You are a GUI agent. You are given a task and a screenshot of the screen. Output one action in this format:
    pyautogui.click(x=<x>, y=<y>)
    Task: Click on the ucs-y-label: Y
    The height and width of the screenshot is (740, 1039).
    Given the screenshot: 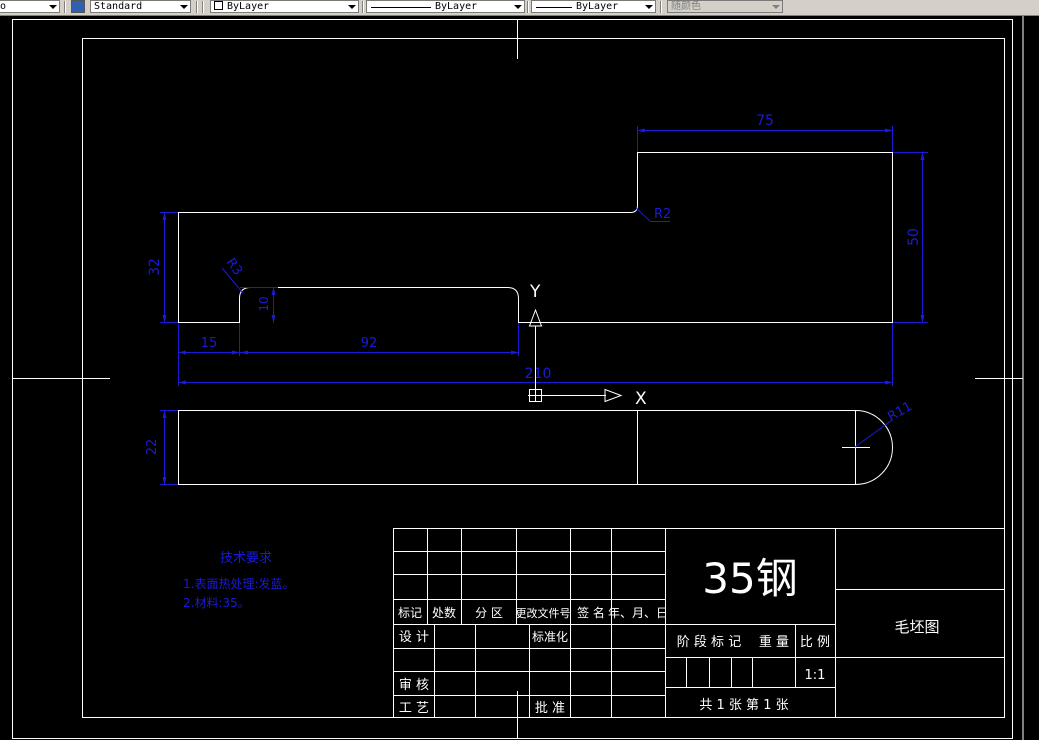 What is the action you would take?
    pyautogui.click(x=535, y=292)
    